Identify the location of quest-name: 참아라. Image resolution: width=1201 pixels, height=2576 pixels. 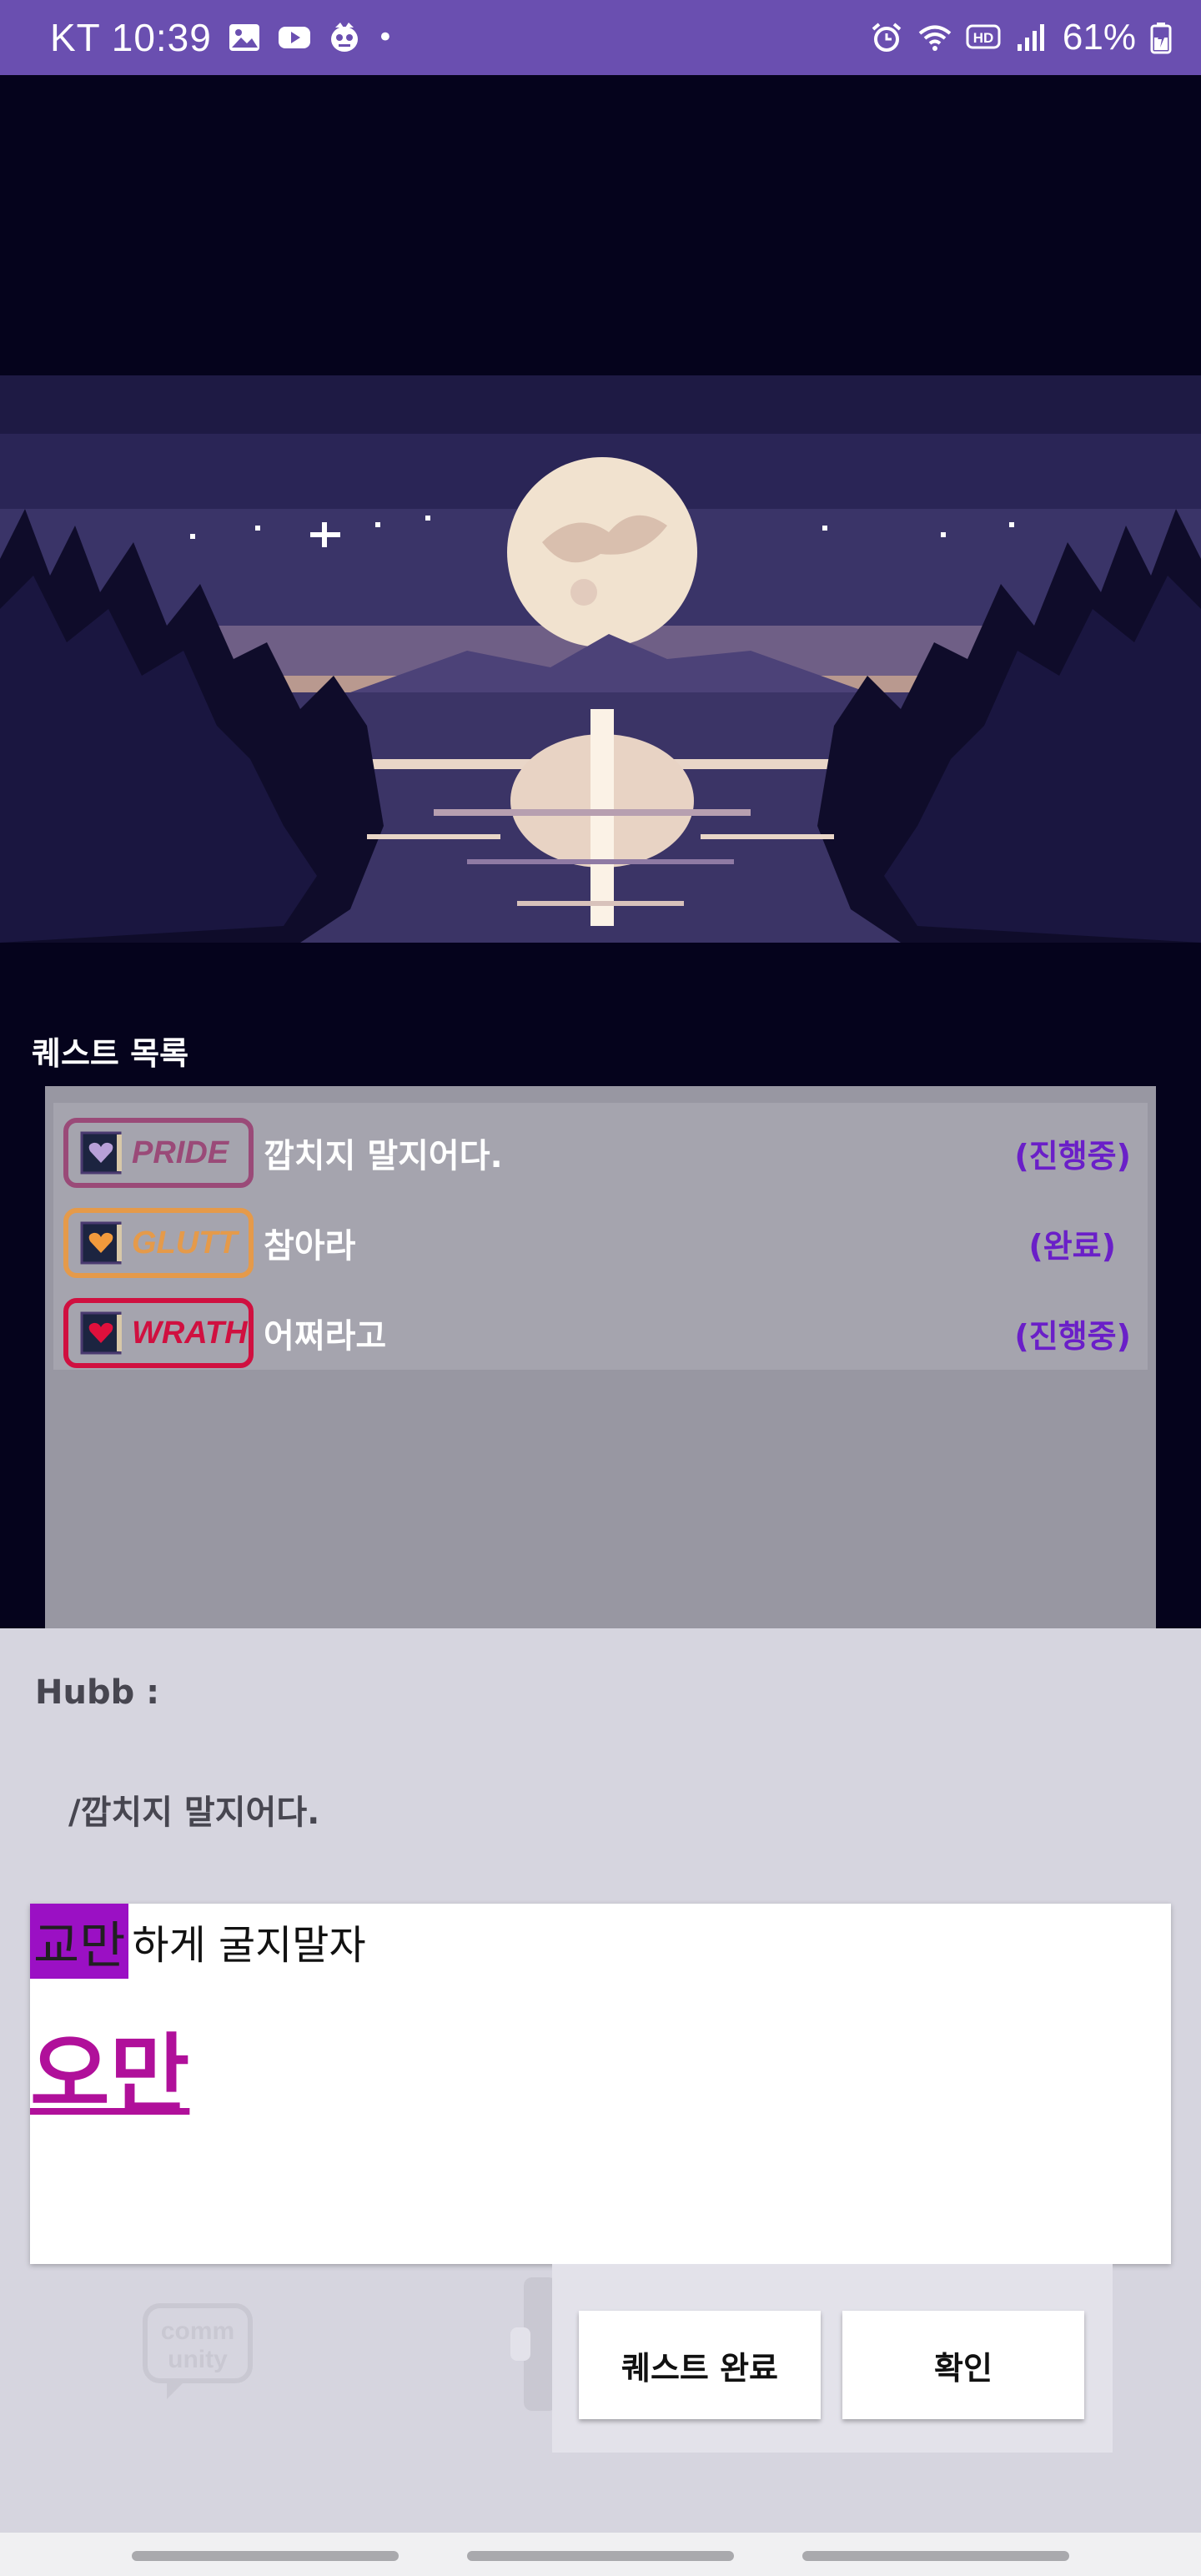
(310, 1246).